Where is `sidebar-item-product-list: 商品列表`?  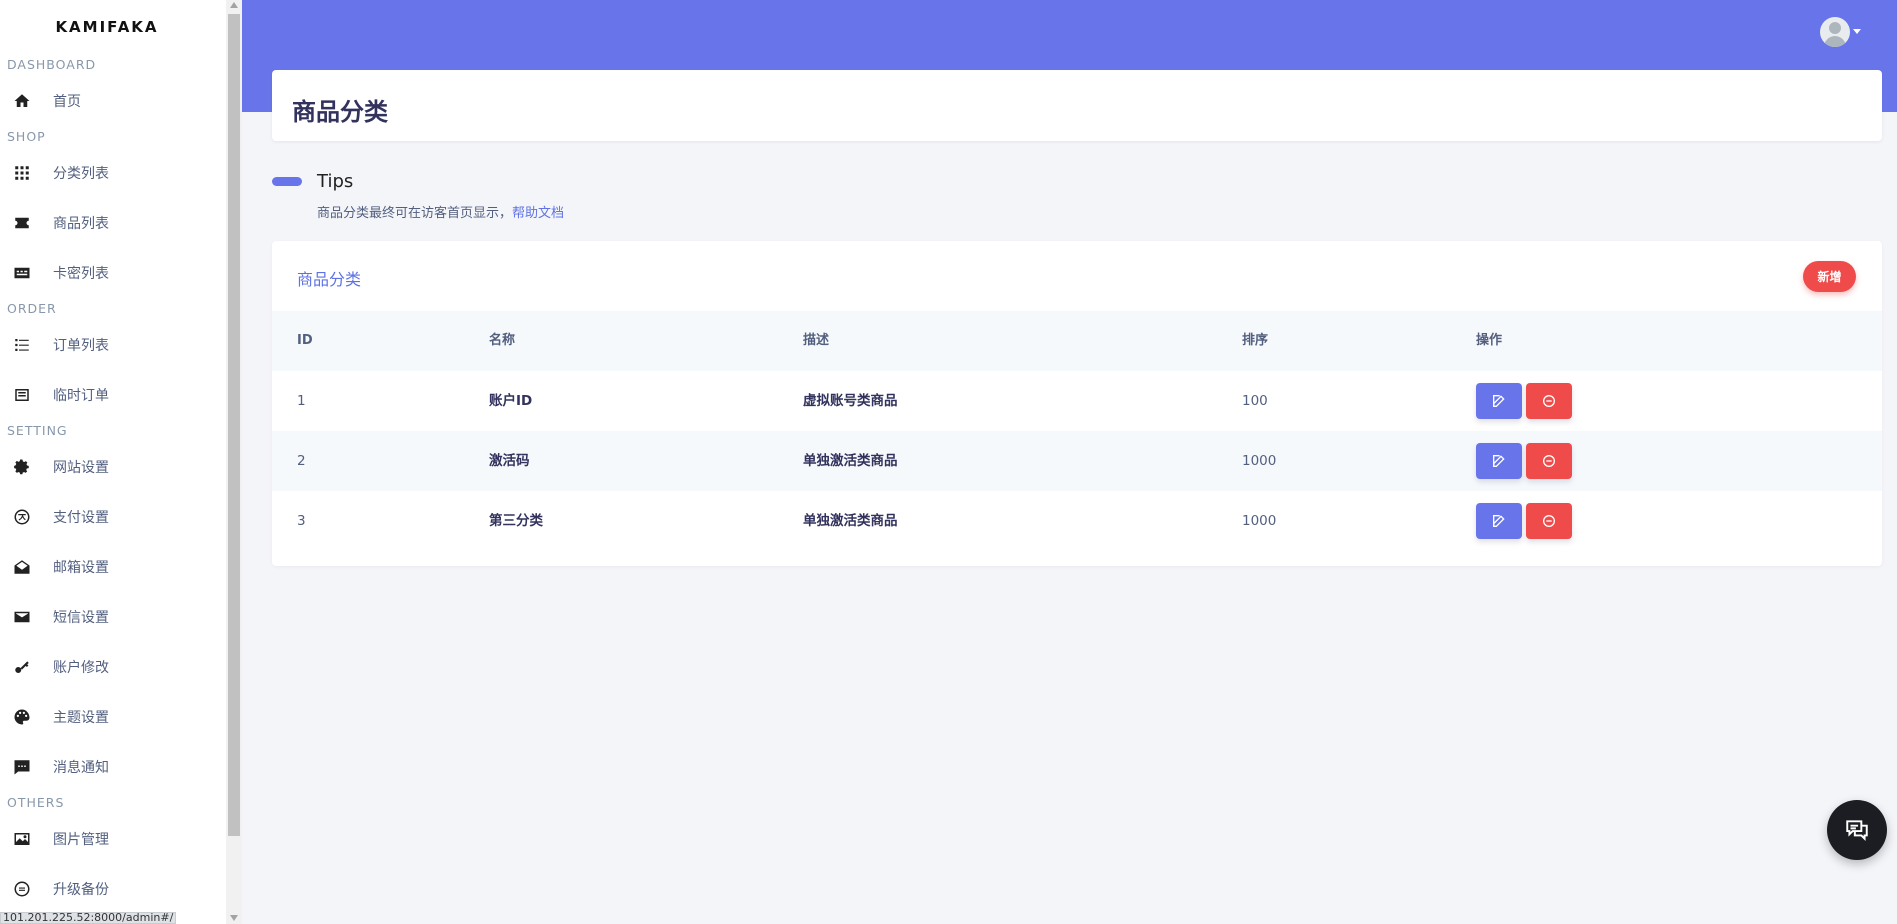
sidebar-item-product-list: 商品列表 is located at coordinates (113, 223).